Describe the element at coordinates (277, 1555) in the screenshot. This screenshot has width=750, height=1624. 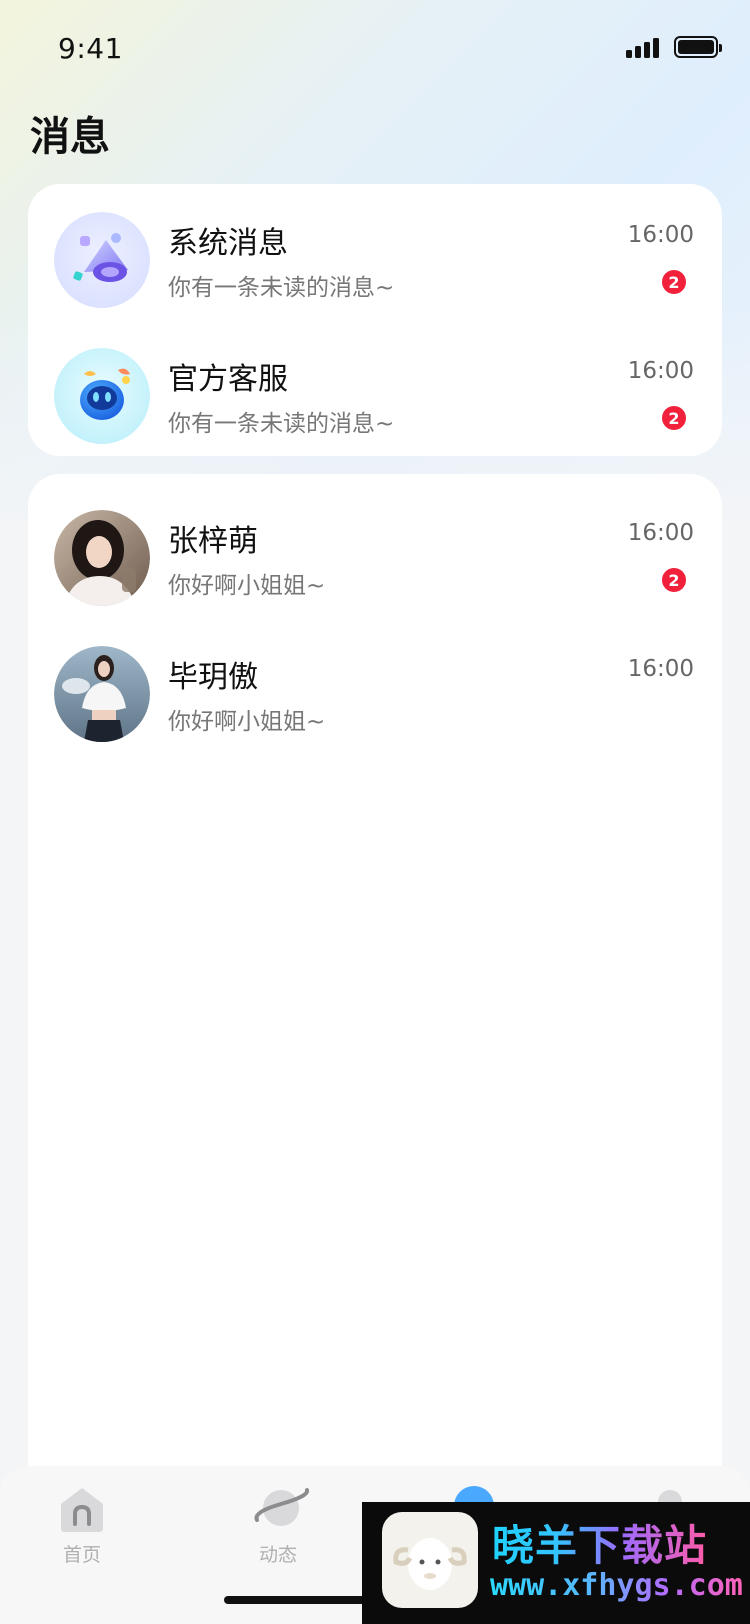
I see `tab-label: 动态` at that location.